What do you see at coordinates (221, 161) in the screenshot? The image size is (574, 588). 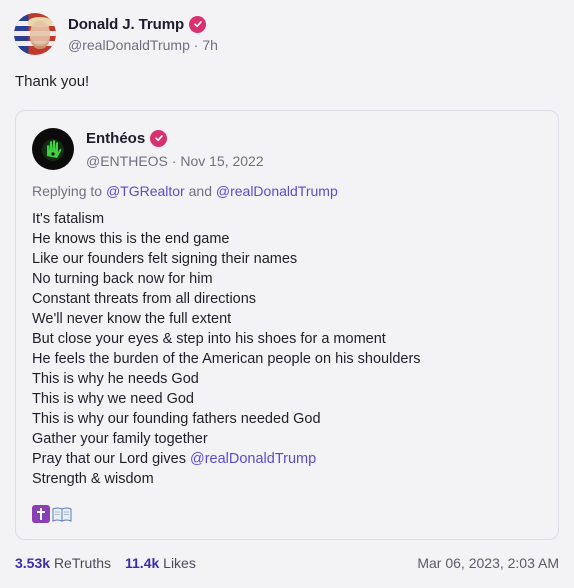 I see `quoted-post-date: Nov 15, 2022` at bounding box center [221, 161].